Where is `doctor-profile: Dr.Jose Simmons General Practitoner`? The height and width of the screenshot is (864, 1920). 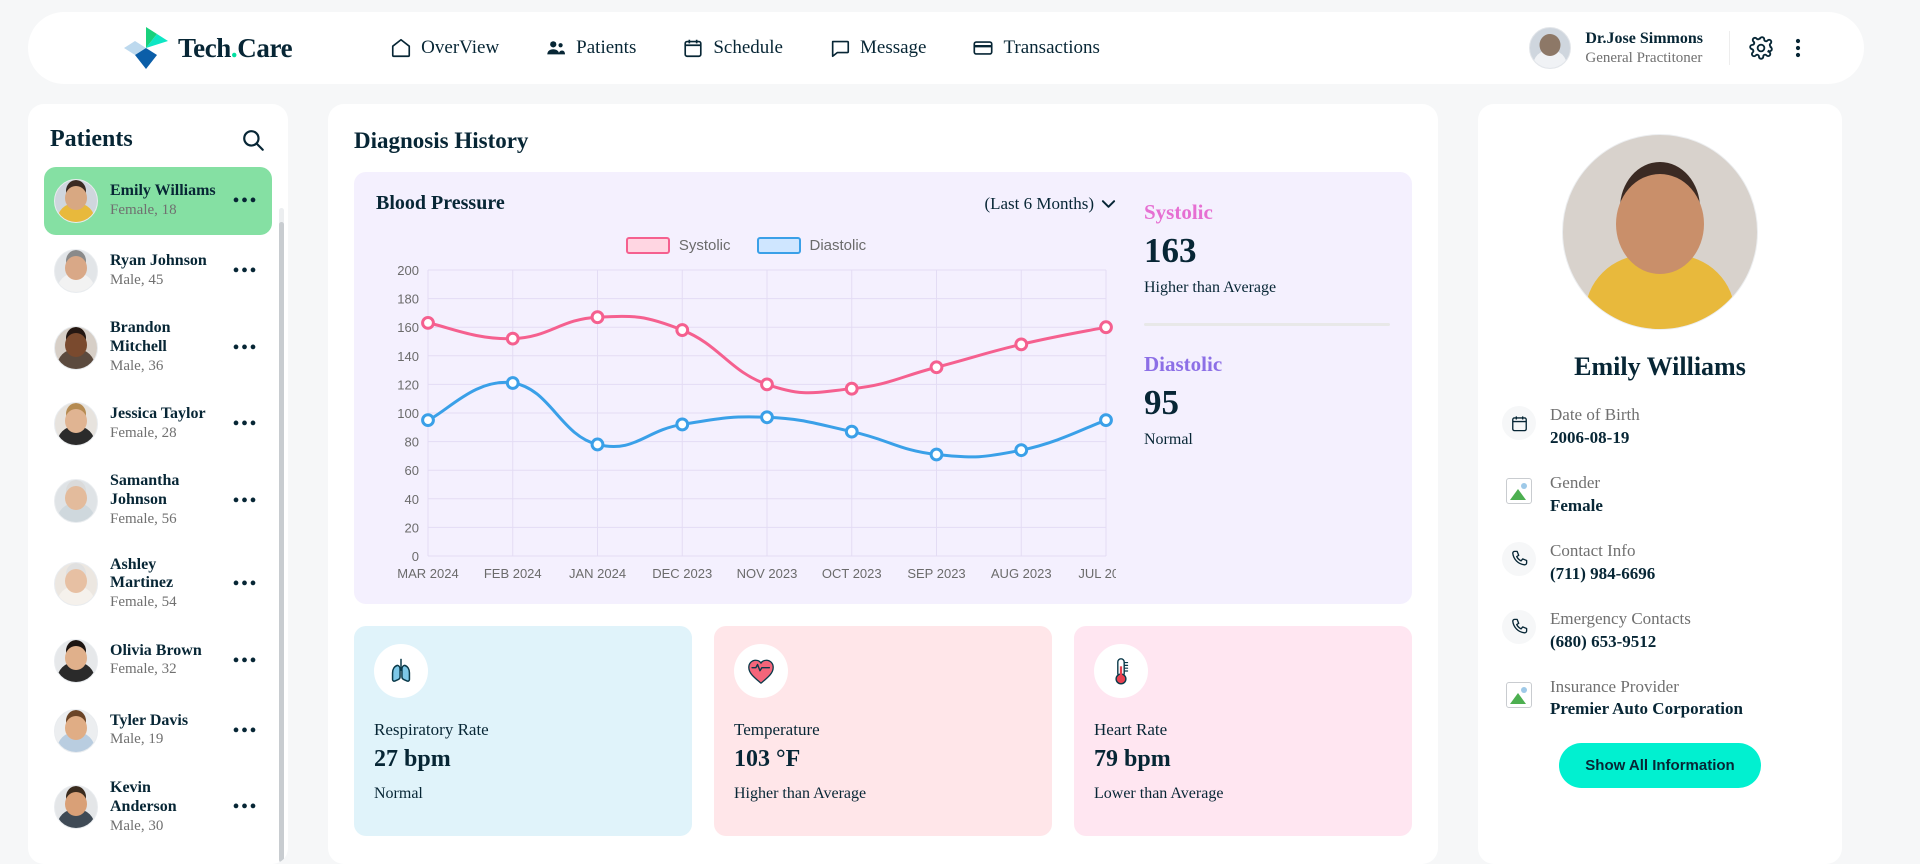 doctor-profile: Dr.Jose Simmons General Practitoner is located at coordinates (1668, 48).